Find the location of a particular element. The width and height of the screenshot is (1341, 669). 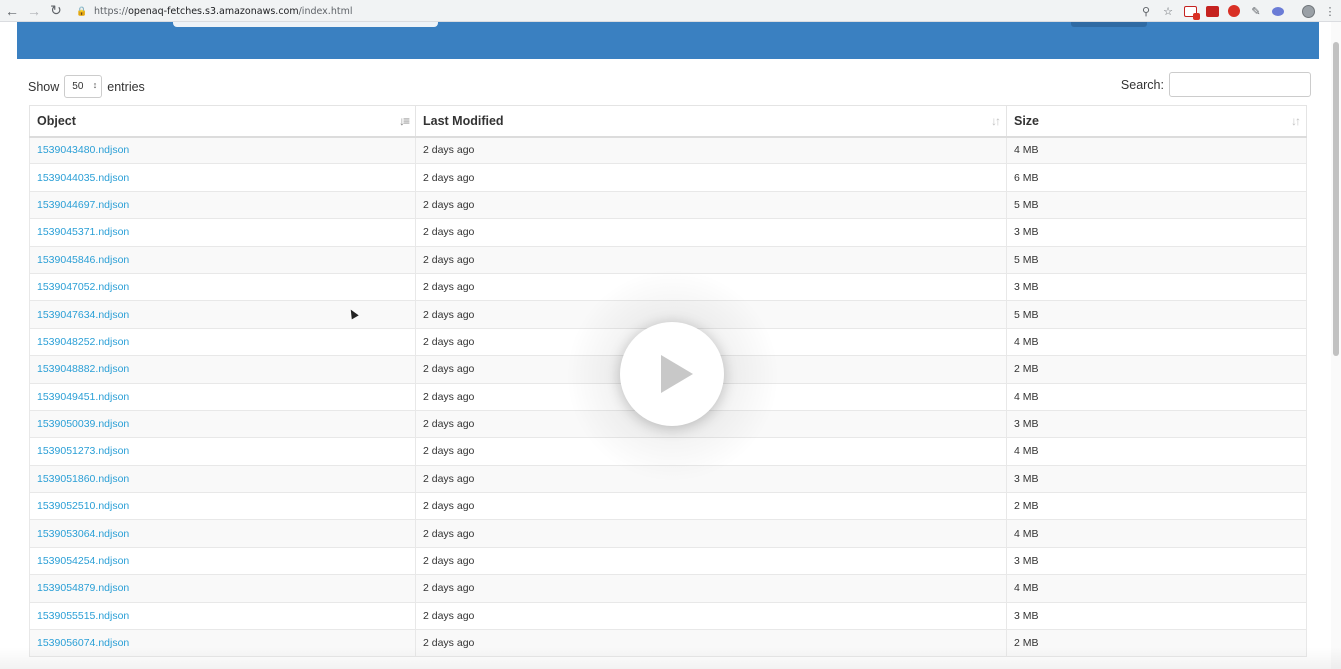

object-cell: 1539044697.ndjson is located at coordinates (222, 205).